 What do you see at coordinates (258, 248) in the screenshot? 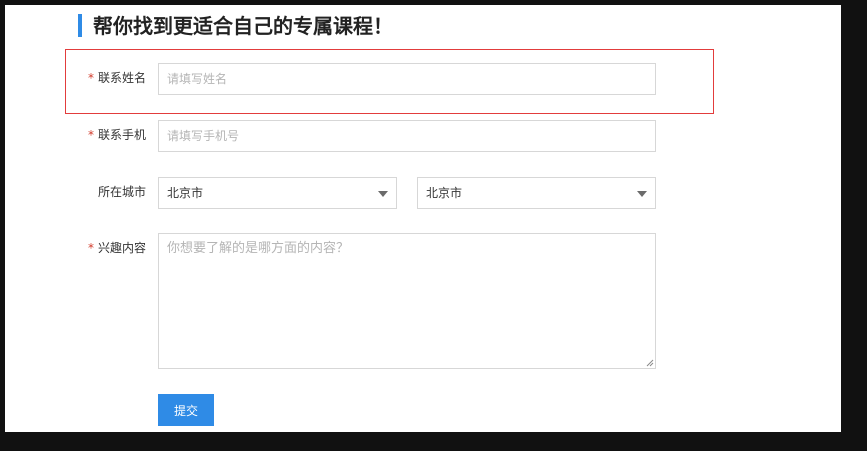
I see `interest-placeholder: 你想要了解的是哪方面的内容？` at bounding box center [258, 248].